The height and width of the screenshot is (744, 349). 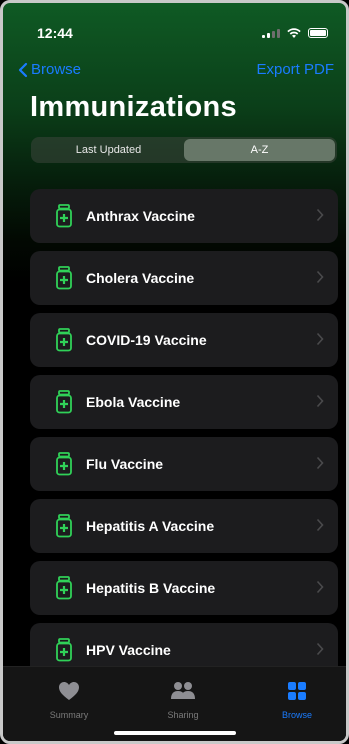 I want to click on list-item: Ebola Vaccine, so click(x=184, y=402).